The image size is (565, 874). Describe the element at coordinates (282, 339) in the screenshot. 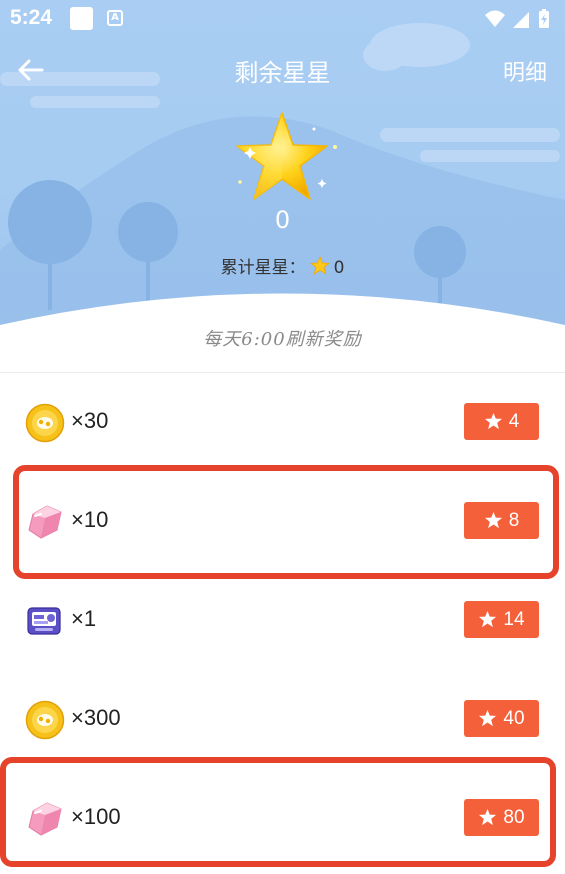

I see `refresh-note: 每天6:00刷新奖励` at that location.